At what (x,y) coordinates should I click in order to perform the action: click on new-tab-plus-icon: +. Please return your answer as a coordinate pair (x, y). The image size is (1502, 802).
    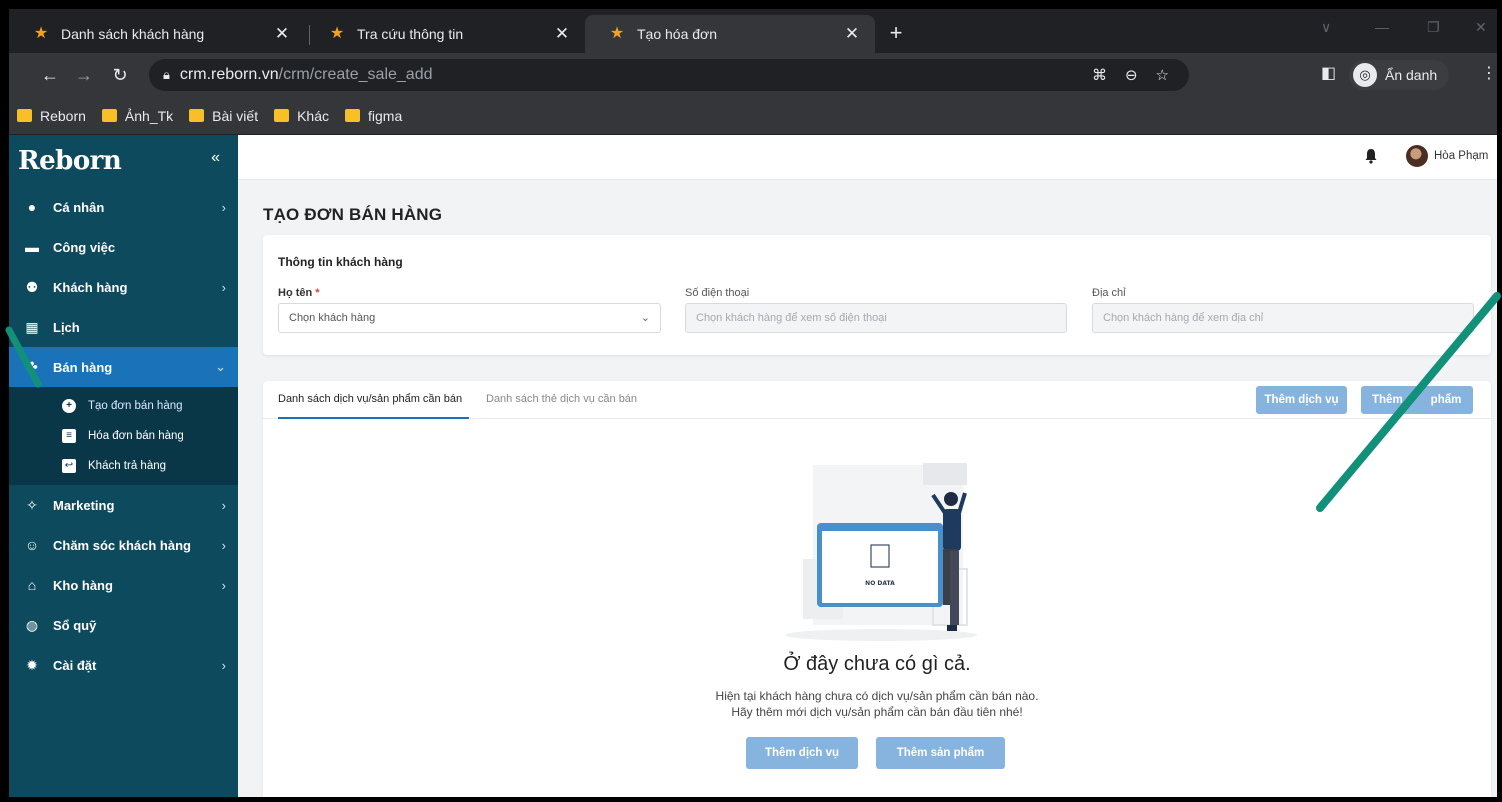
    Looking at the image, I should click on (896, 33).